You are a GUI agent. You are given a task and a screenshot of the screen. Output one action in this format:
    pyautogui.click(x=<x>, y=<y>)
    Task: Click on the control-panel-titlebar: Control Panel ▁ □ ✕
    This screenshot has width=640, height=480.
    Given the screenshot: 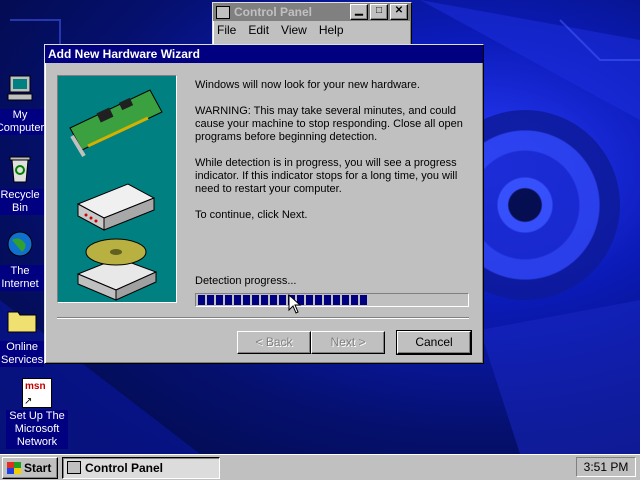 What is the action you would take?
    pyautogui.click(x=312, y=12)
    